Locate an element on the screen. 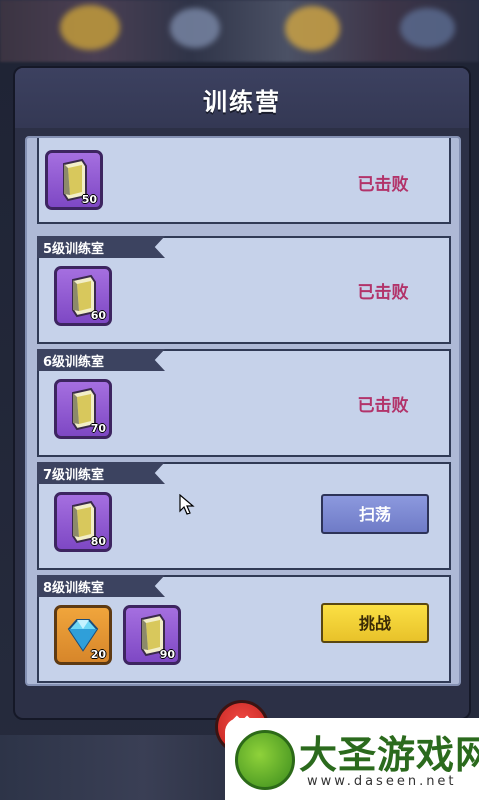 This screenshot has width=479, height=800. reward-count: 60 is located at coordinates (98, 315).